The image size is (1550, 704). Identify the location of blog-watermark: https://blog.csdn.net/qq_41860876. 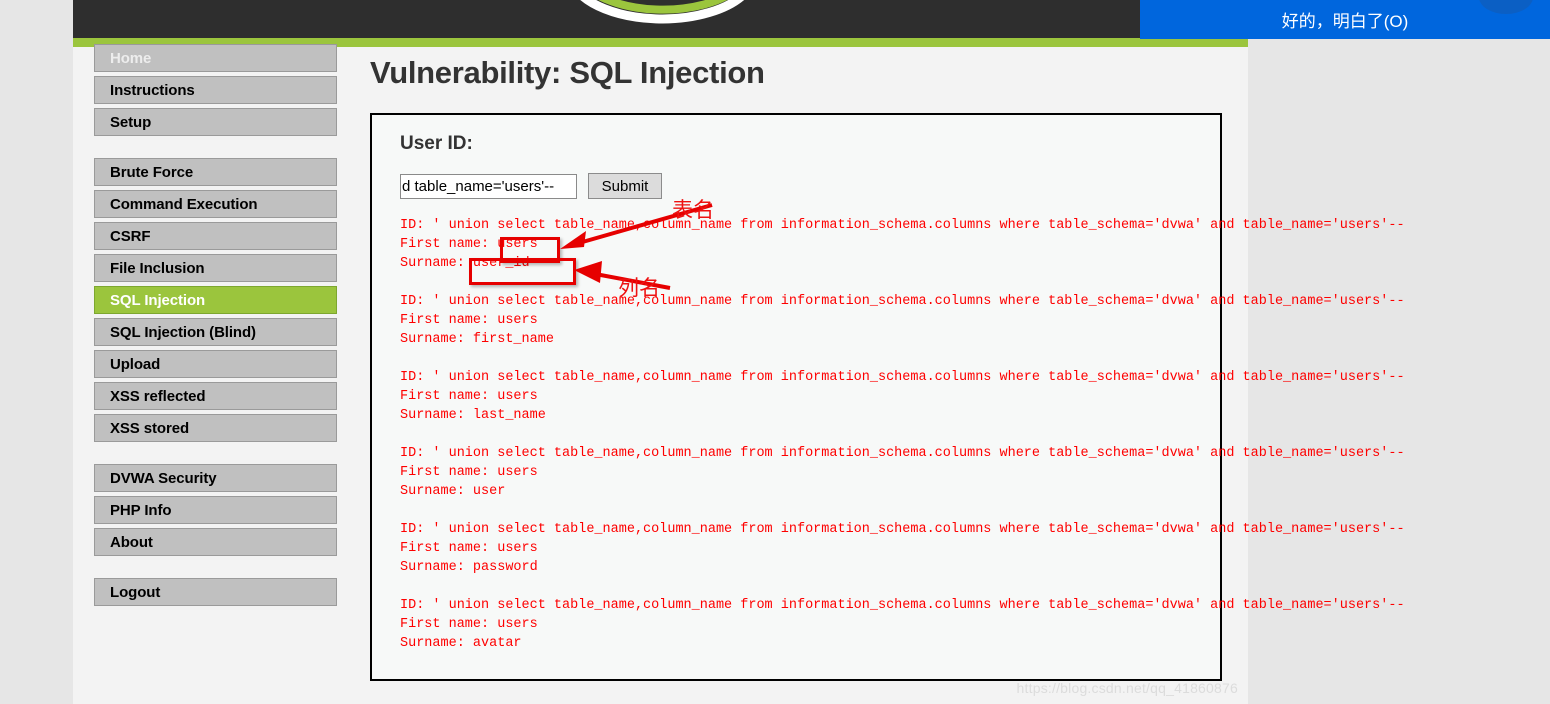
(1127, 688).